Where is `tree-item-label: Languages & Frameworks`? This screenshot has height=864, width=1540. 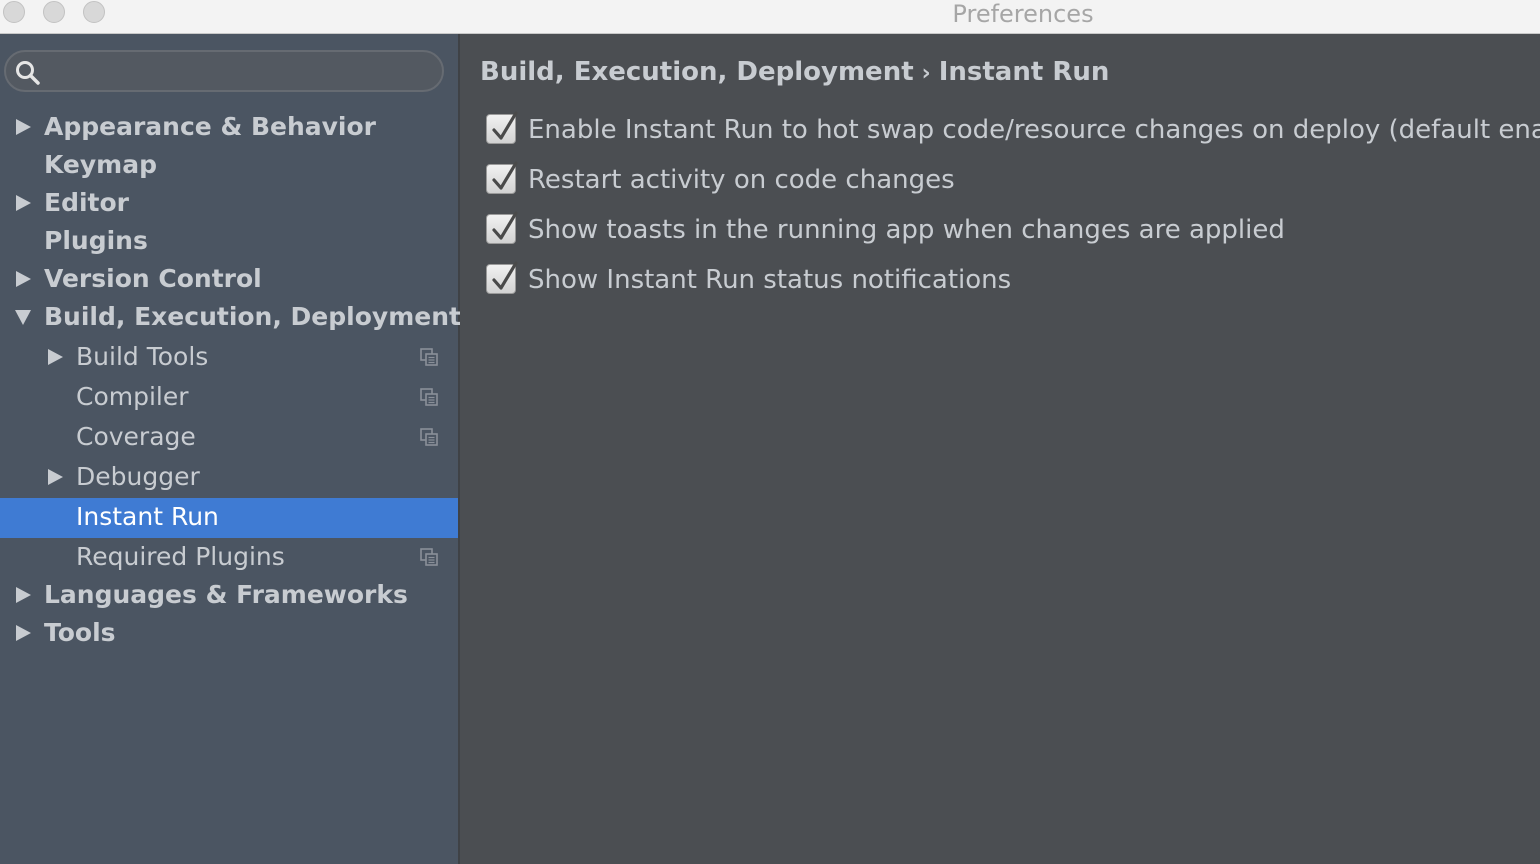
tree-item-label: Languages & Frameworks is located at coordinates (226, 594).